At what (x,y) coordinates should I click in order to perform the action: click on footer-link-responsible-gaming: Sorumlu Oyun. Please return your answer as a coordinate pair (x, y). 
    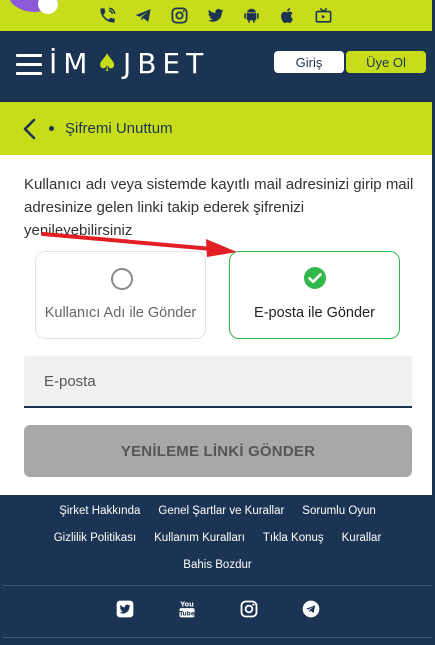
    Looking at the image, I should click on (339, 511).